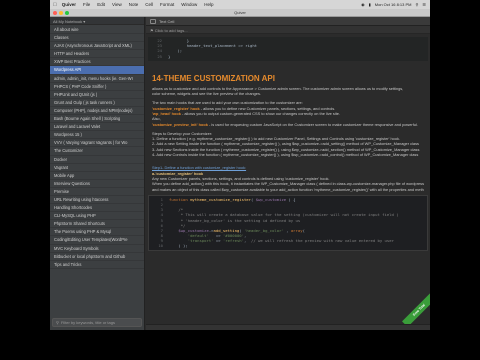  What do you see at coordinates (97, 87) in the screenshot?
I see `note-list-item: PHPCS ( PHP Code Sniffer )` at bounding box center [97, 87].